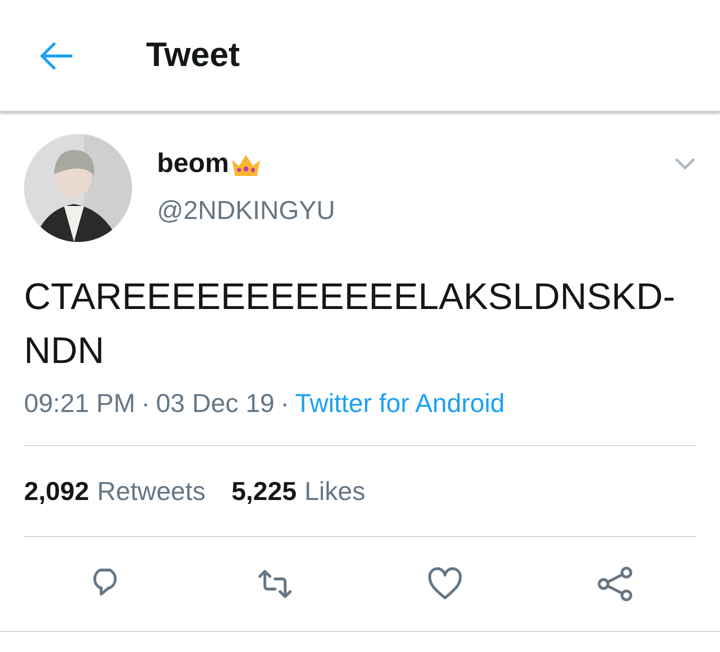 The image size is (720, 652). What do you see at coordinates (193, 163) in the screenshot?
I see `display-name: beom` at bounding box center [193, 163].